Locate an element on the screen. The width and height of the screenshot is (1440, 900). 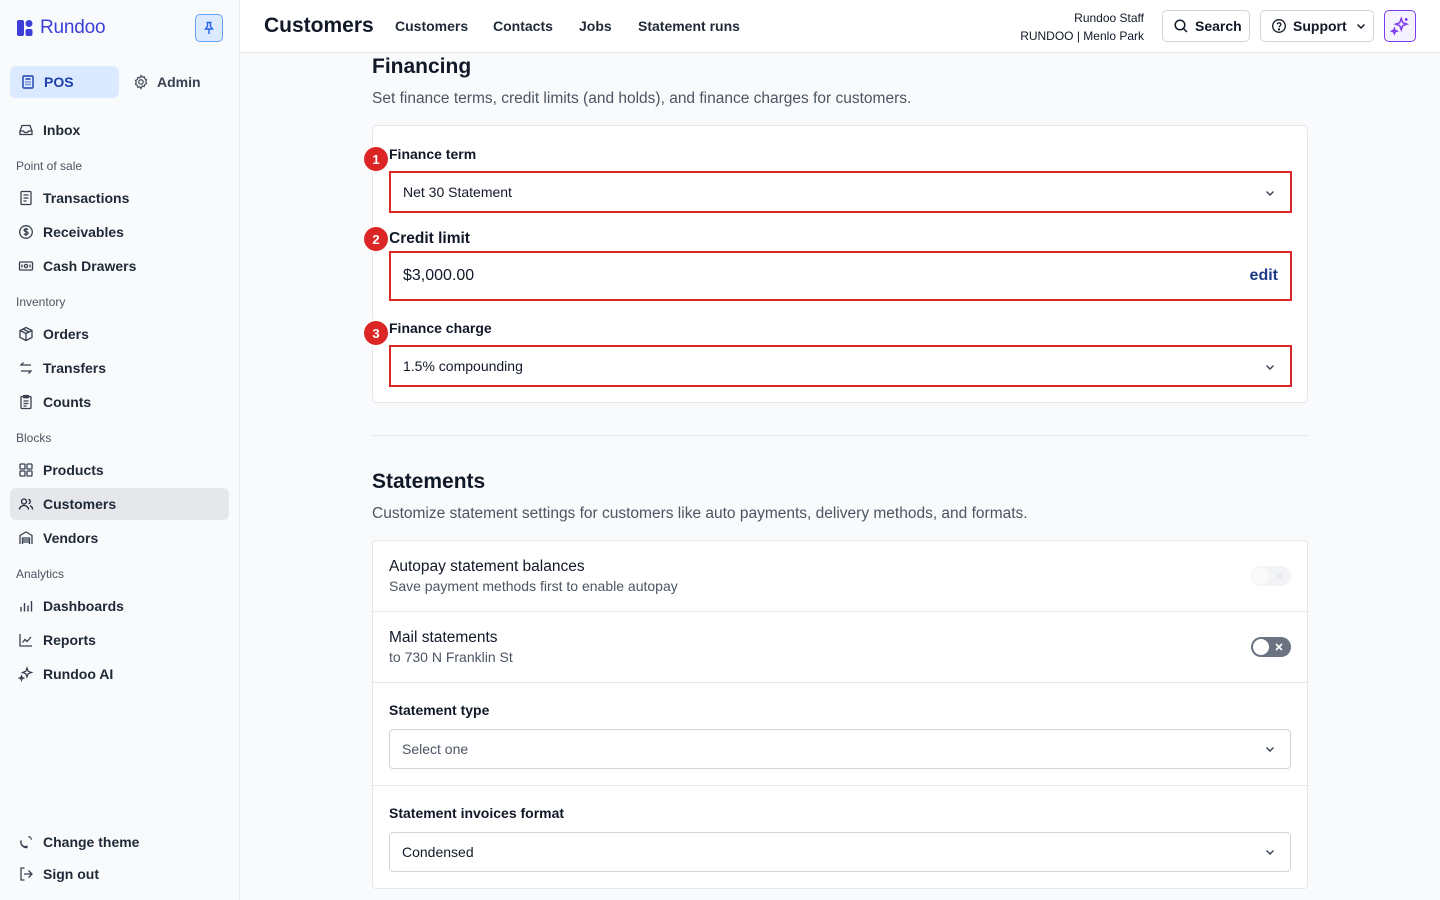
finance-term-label: Finance term is located at coordinates (433, 154).